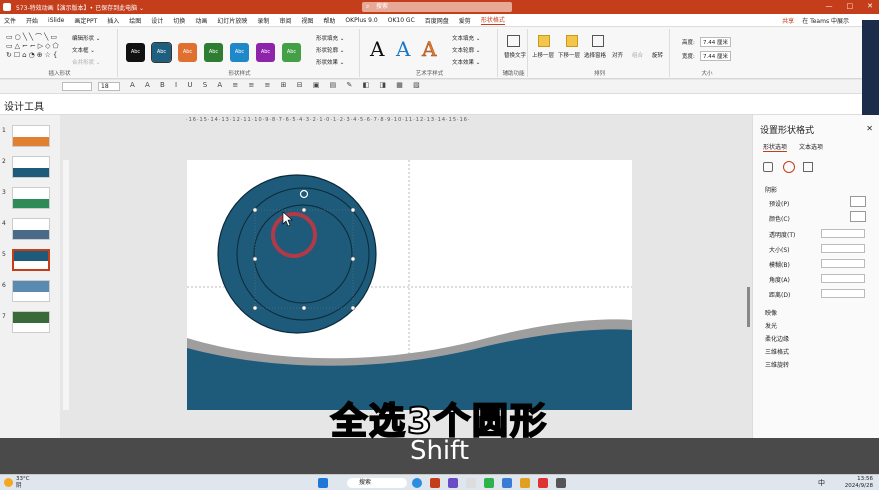 The image size is (879, 490). I want to click on bring-forward-button: 上移一层, so click(543, 55).